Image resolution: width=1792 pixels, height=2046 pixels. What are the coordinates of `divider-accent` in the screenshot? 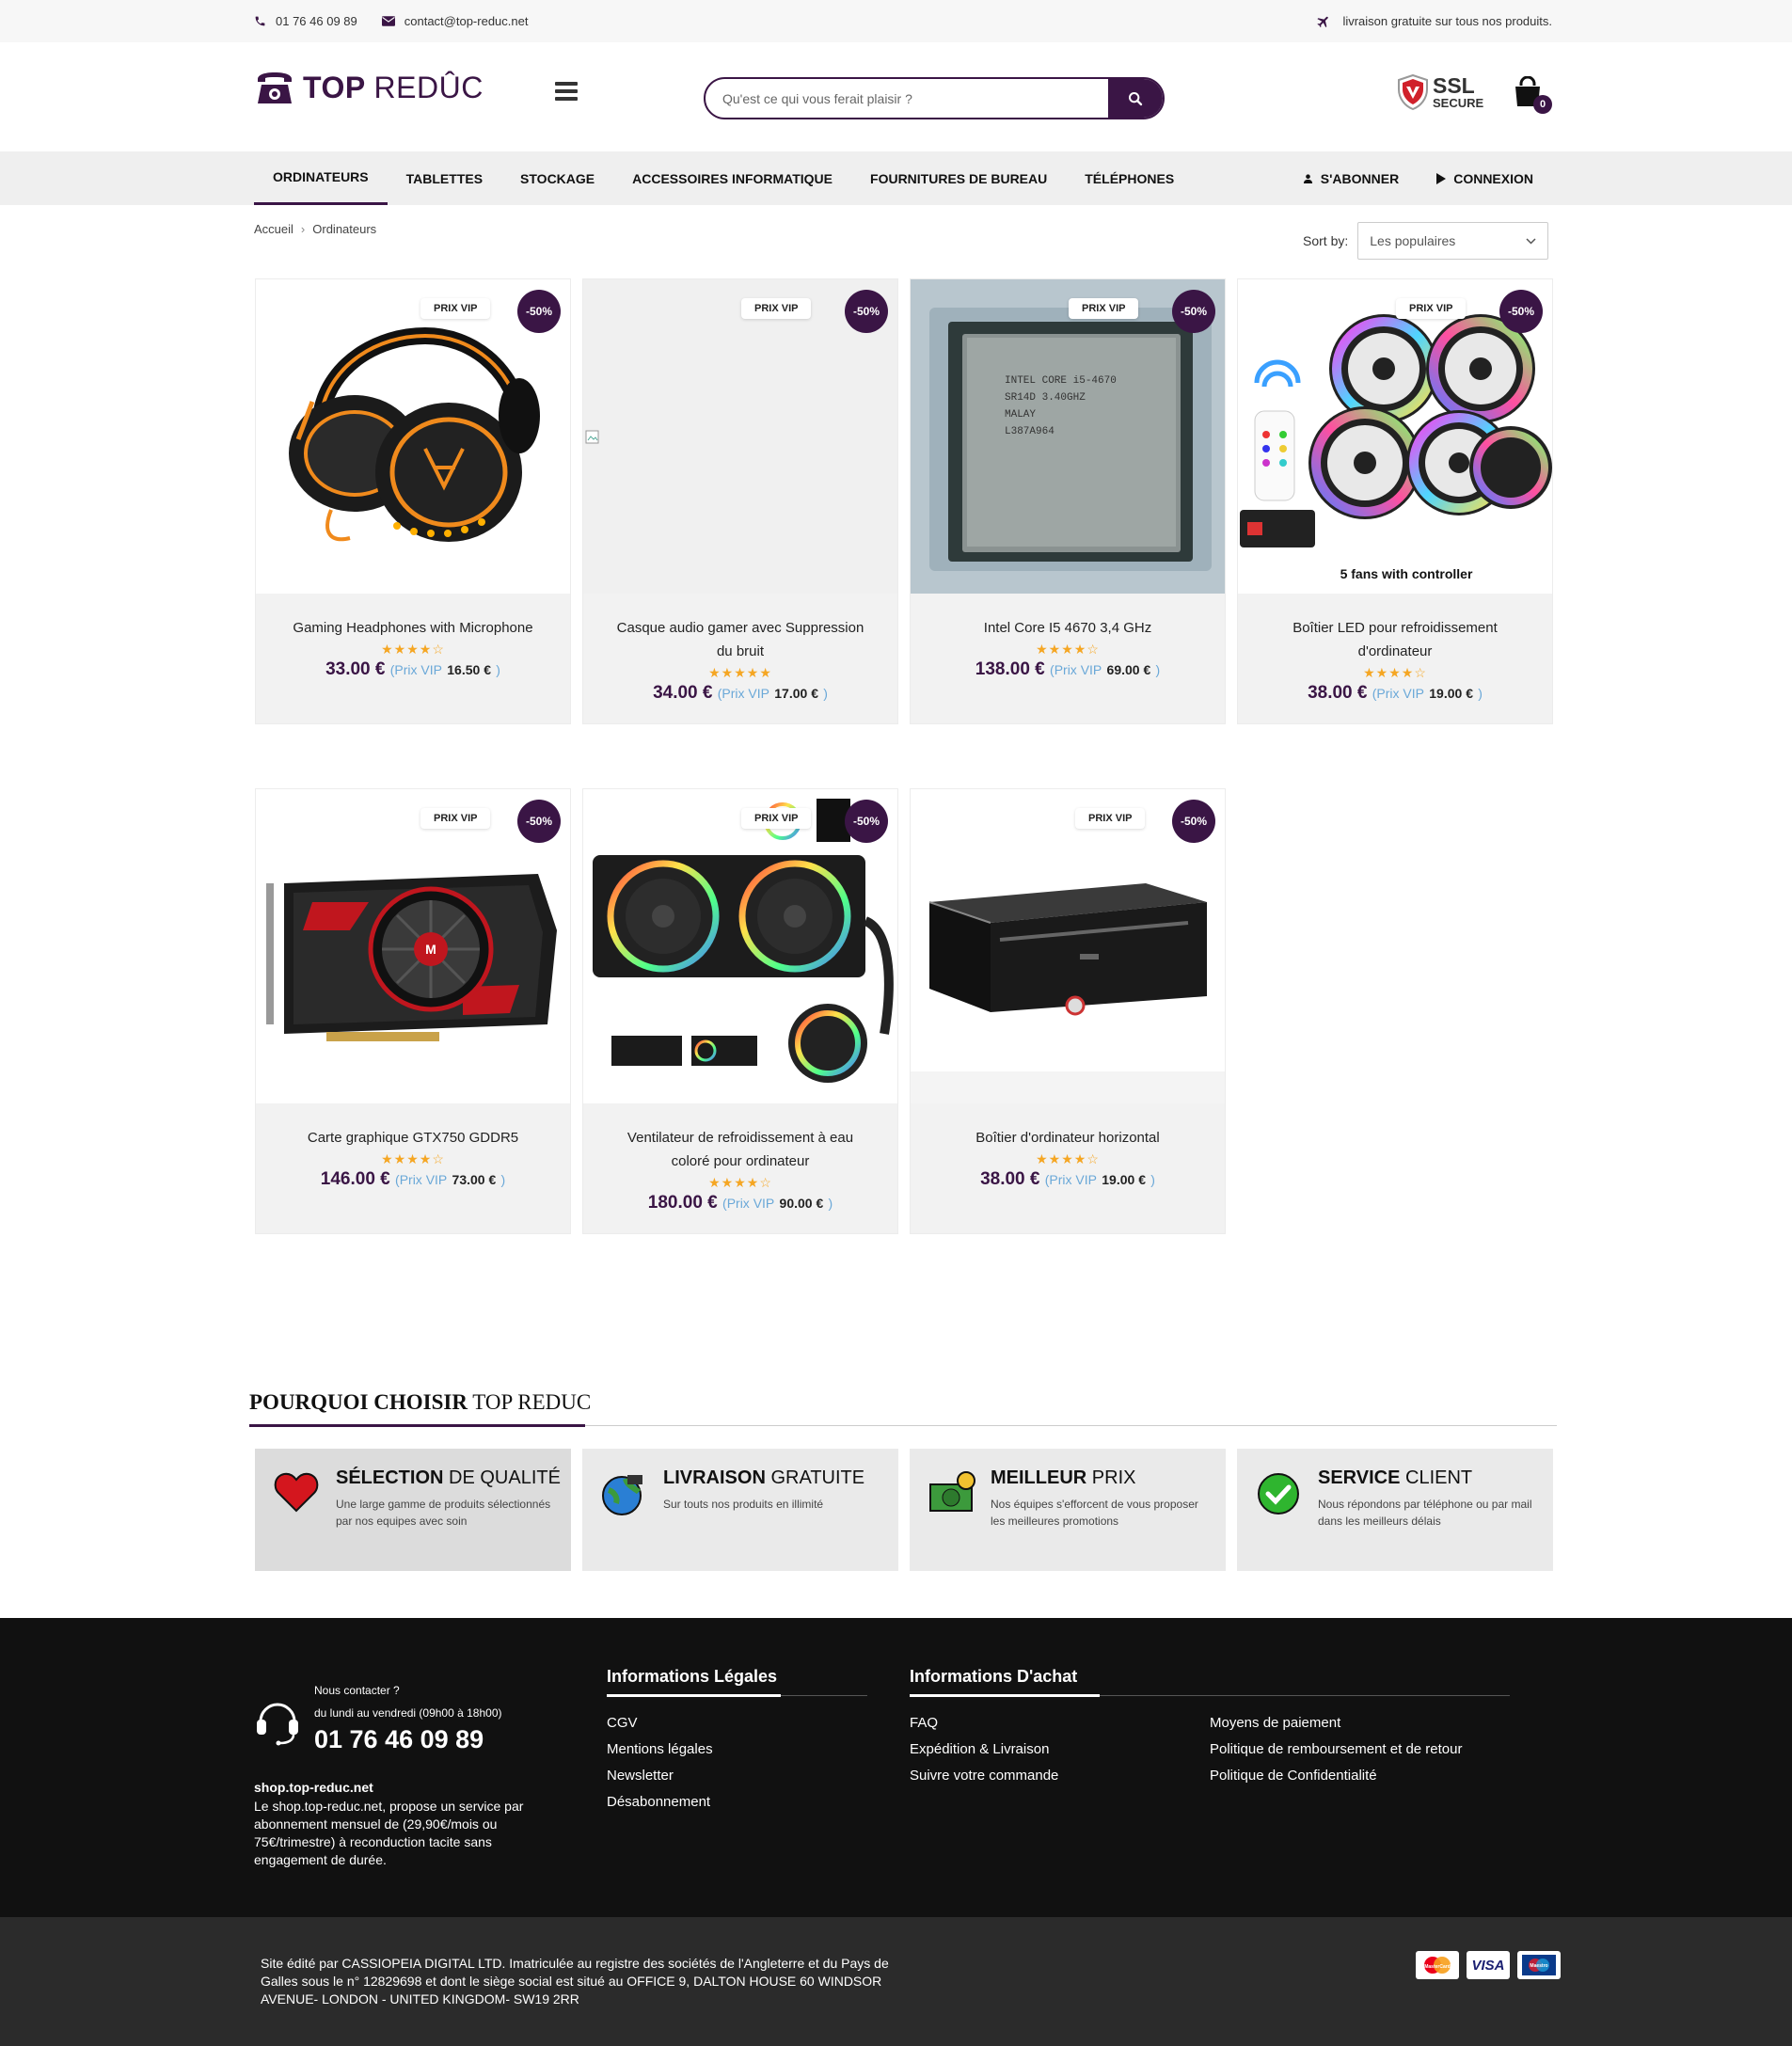 It's located at (694, 1695).